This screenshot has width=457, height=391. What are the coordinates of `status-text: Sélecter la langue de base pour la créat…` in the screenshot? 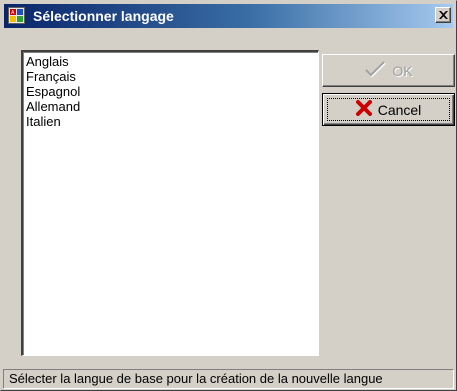 It's located at (196, 378).